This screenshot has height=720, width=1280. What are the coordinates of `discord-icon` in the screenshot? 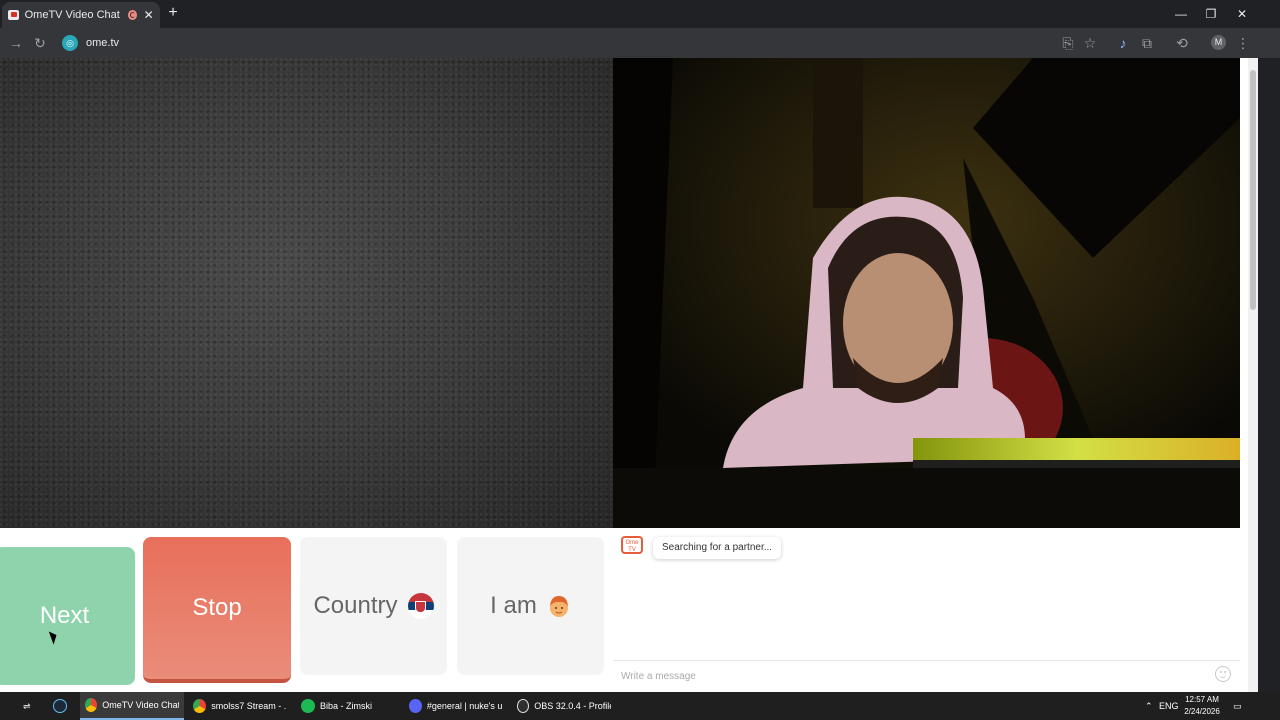 It's located at (415, 706).